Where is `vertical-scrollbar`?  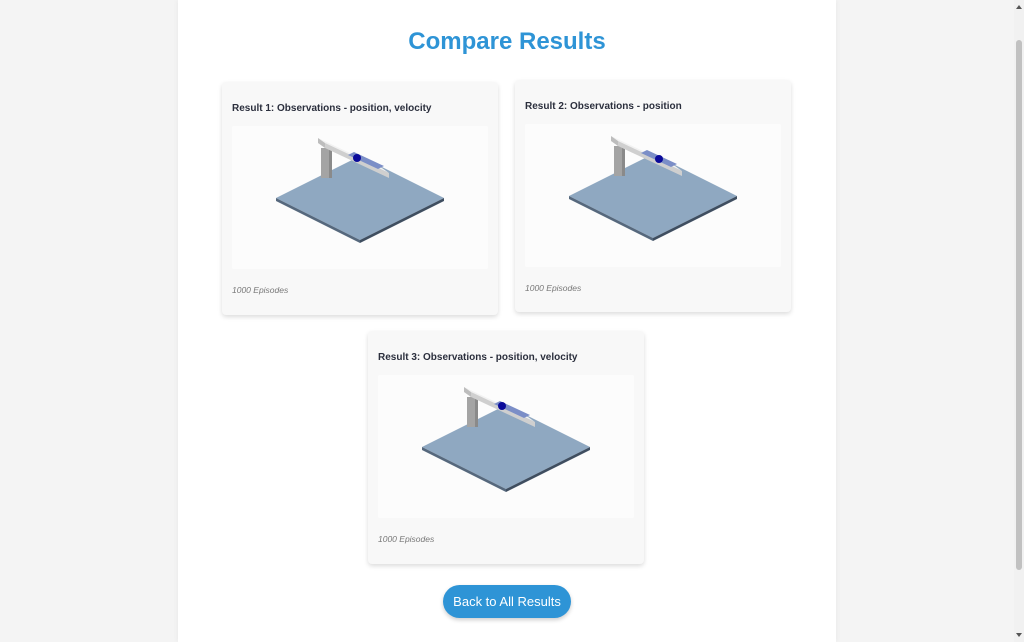
vertical-scrollbar is located at coordinates (1019, 321).